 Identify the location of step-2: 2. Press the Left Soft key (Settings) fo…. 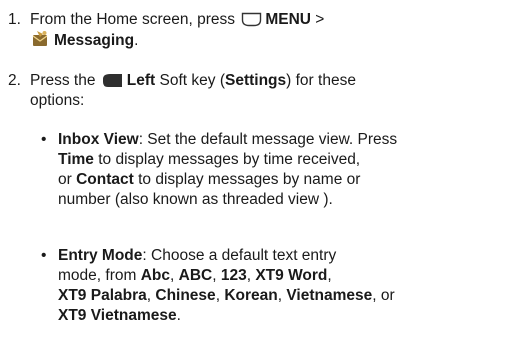
(256, 92).